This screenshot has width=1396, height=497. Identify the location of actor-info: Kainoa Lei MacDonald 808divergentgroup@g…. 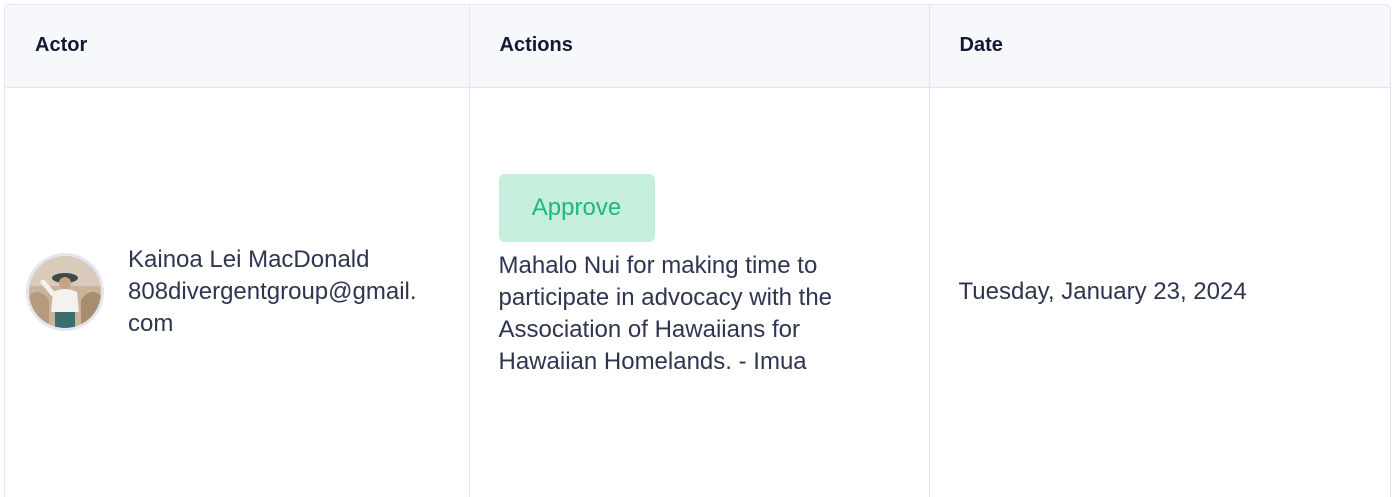
(237, 292).